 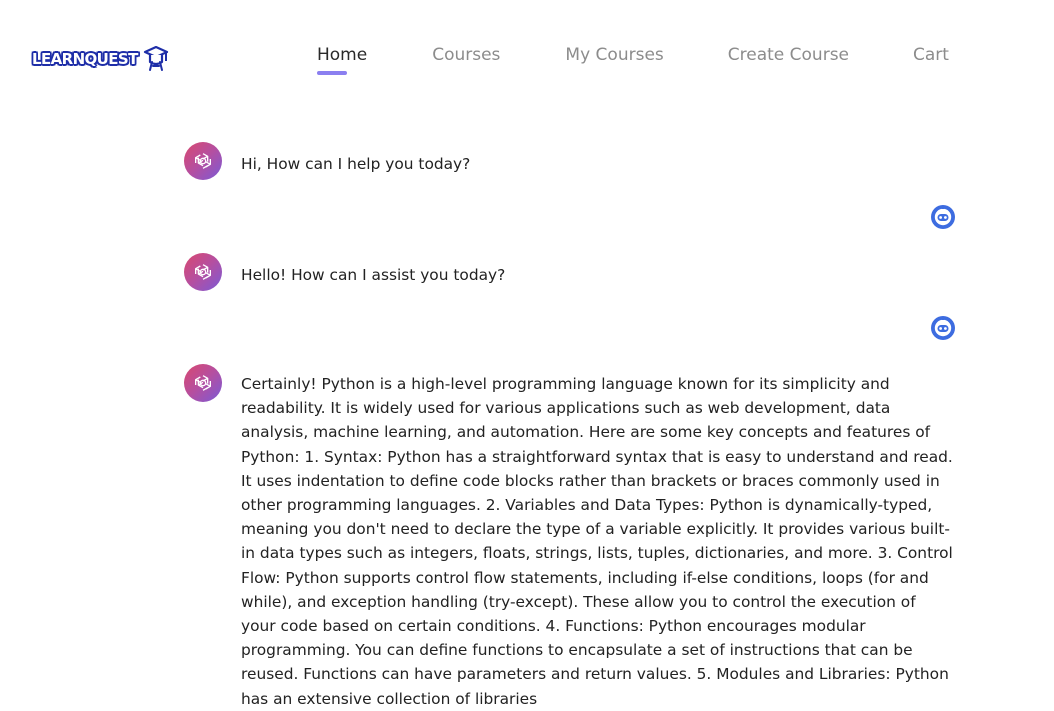 I want to click on logo: LEARNQUEST, so click(x=100, y=59).